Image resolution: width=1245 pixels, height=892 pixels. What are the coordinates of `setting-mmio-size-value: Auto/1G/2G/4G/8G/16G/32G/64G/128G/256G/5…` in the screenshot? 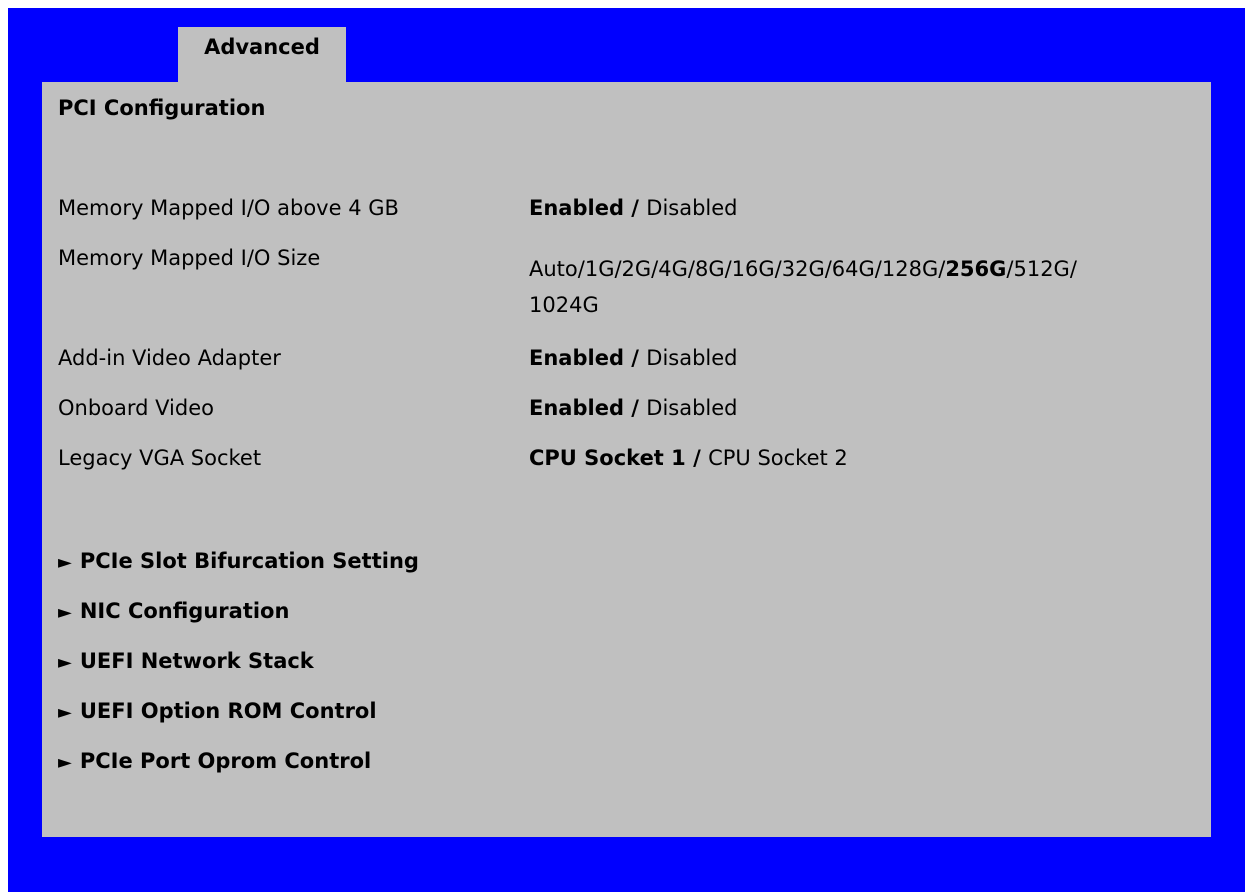 It's located at (803, 269).